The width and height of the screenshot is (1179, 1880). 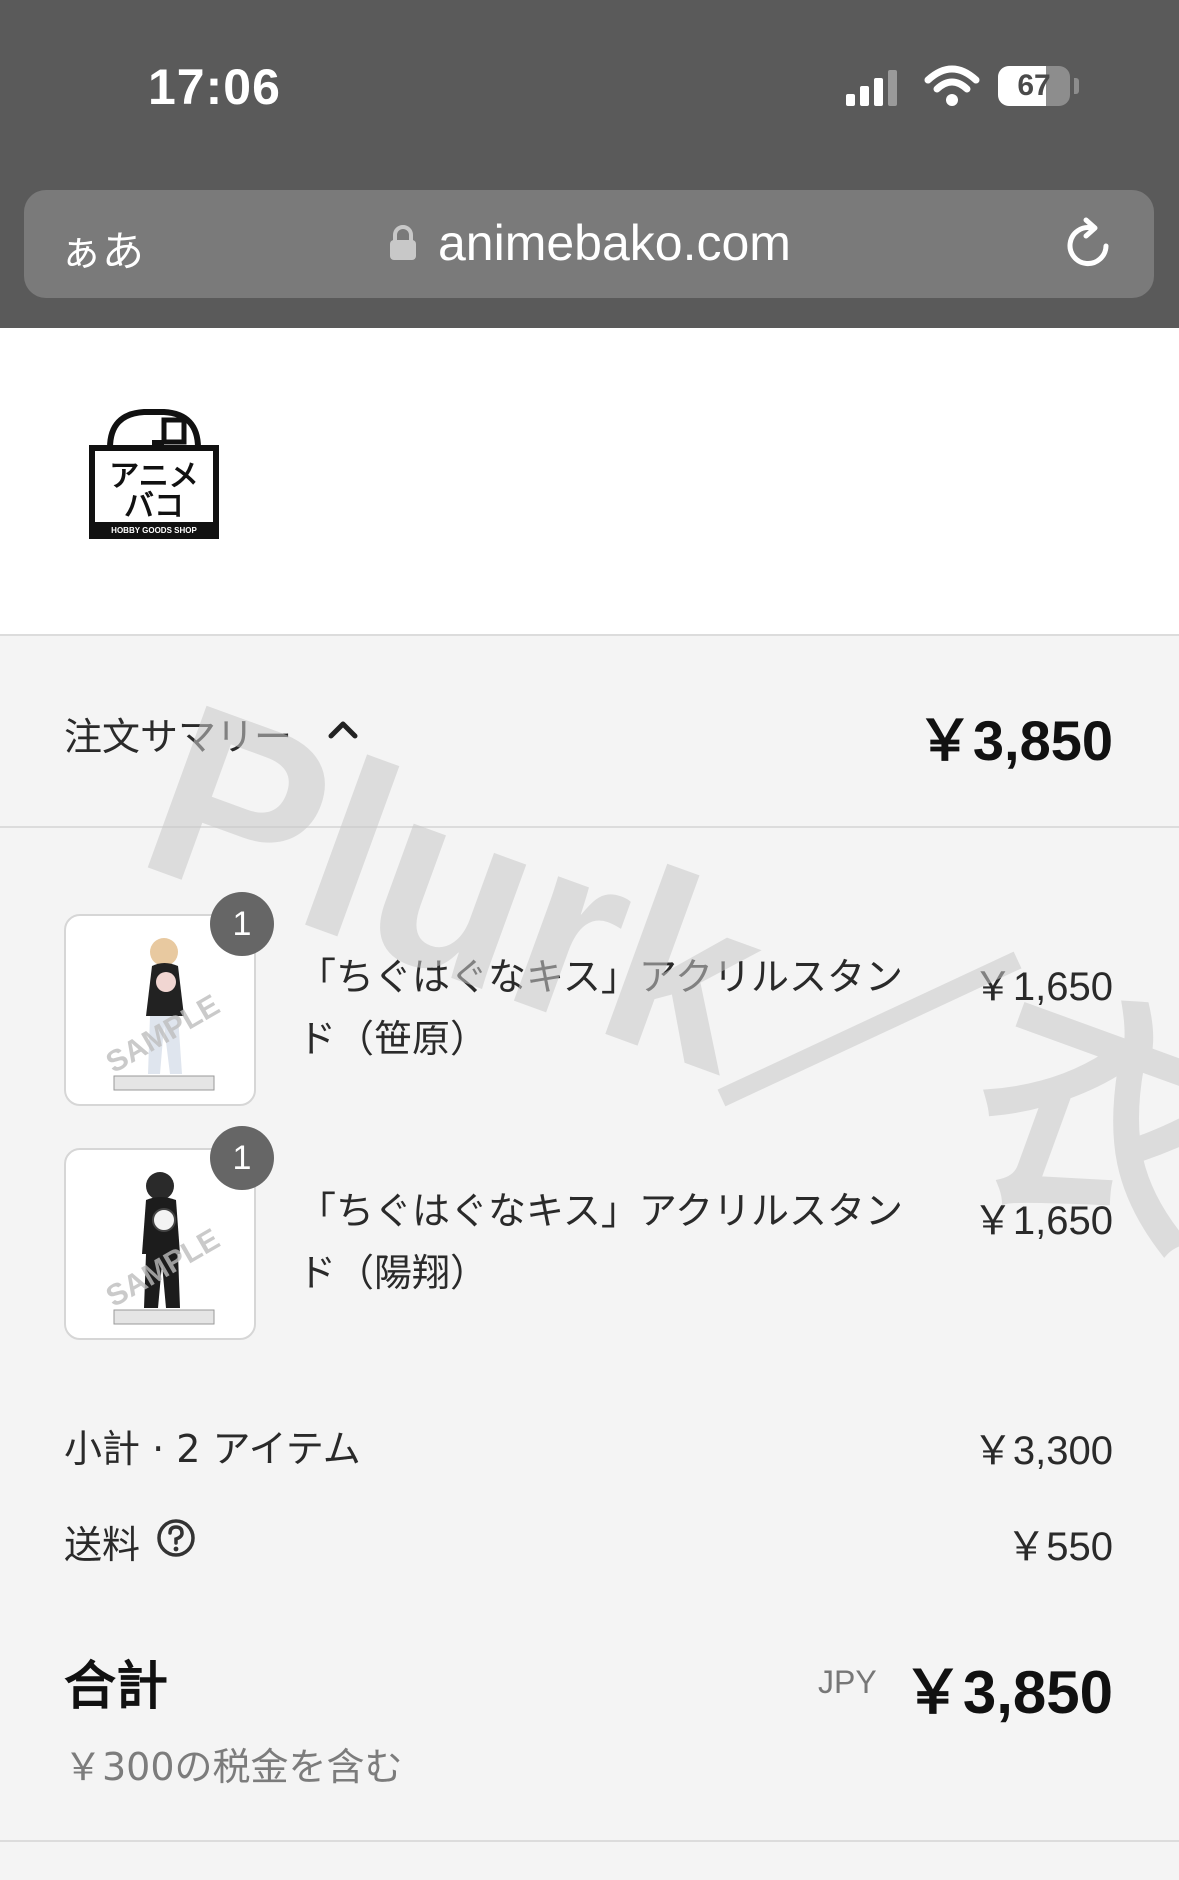 I want to click on battery-cap, so click(x=1076, y=86).